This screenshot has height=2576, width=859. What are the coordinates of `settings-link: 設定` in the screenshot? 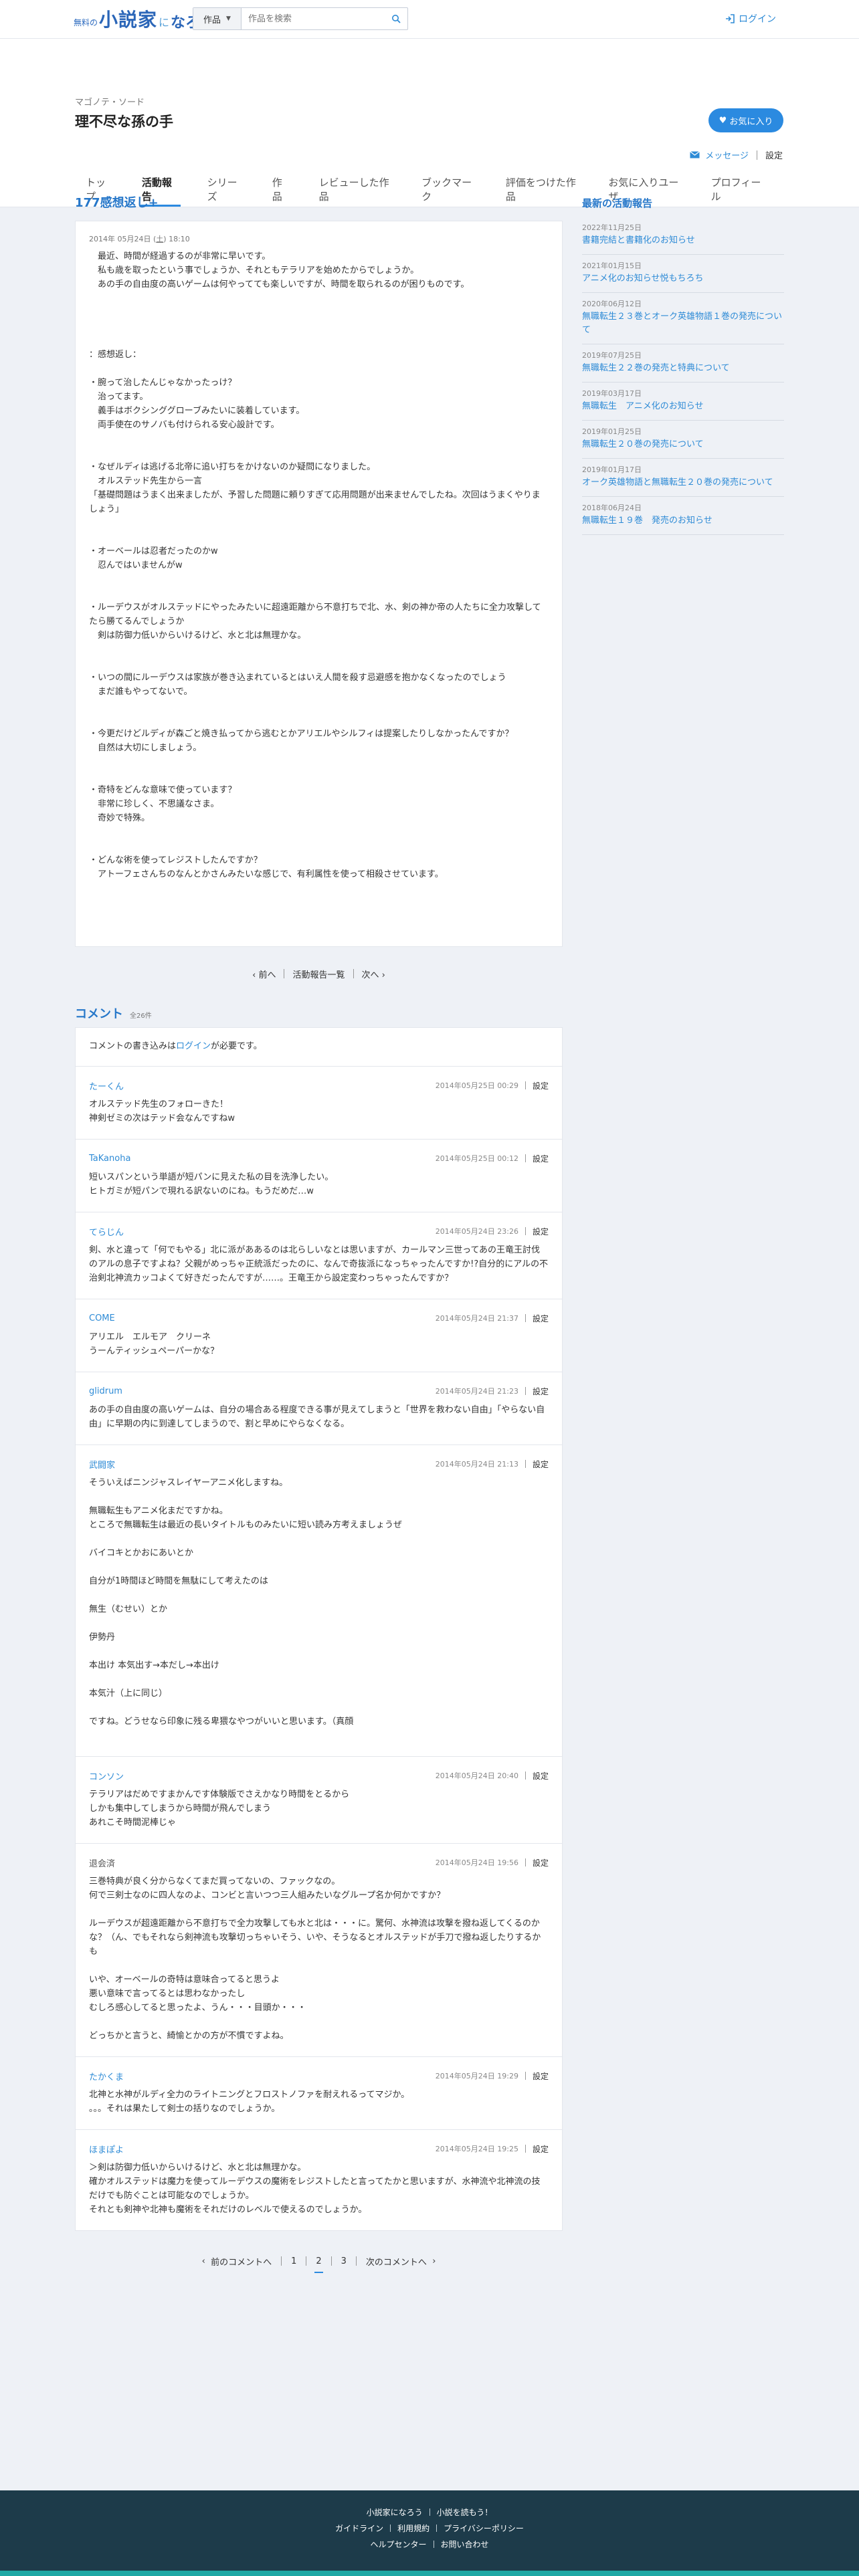 It's located at (774, 154).